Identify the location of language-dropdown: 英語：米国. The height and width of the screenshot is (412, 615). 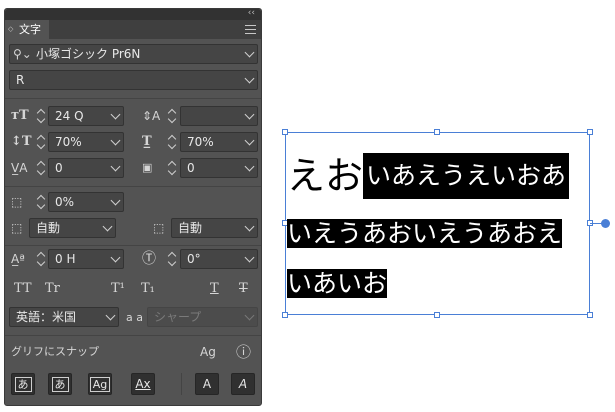
(64, 317).